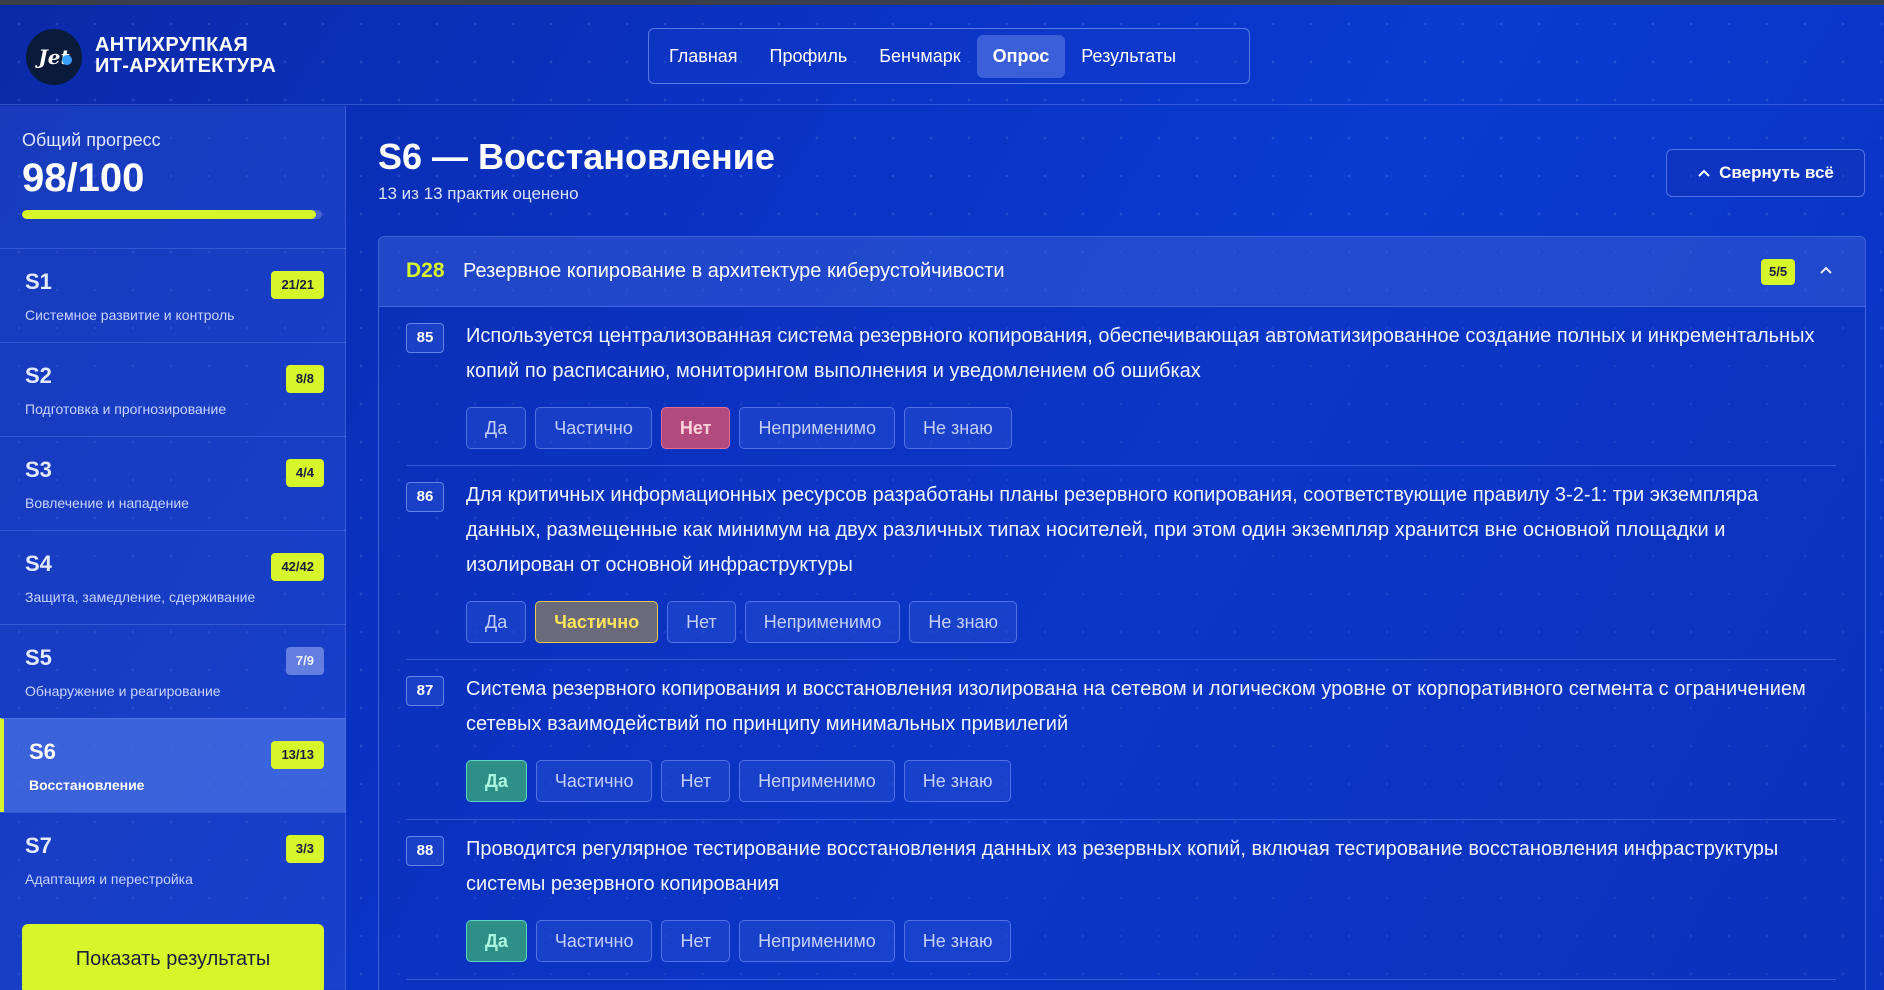  What do you see at coordinates (809, 56) in the screenshot?
I see `nav-item-profile: Профиль` at bounding box center [809, 56].